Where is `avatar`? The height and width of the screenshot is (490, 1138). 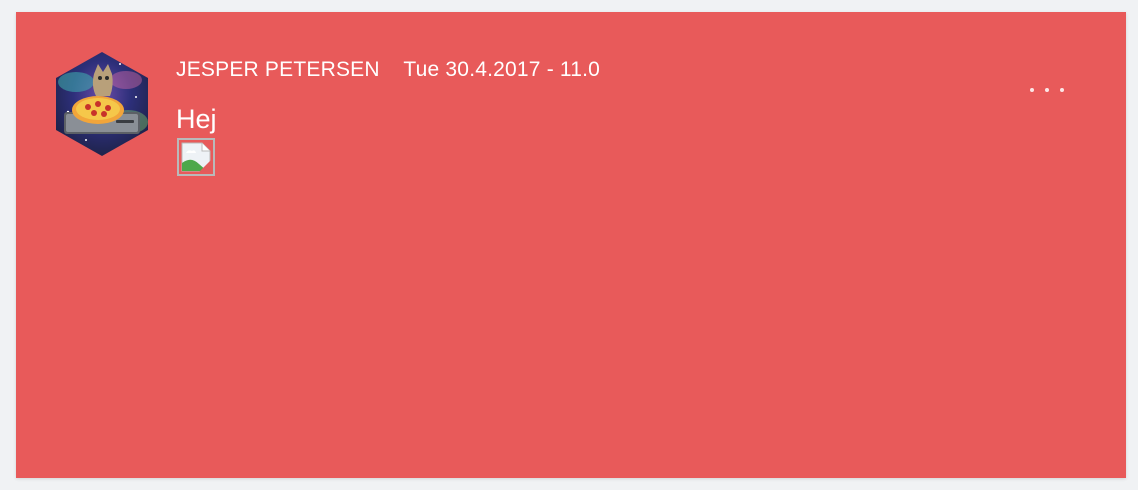
avatar is located at coordinates (102, 104).